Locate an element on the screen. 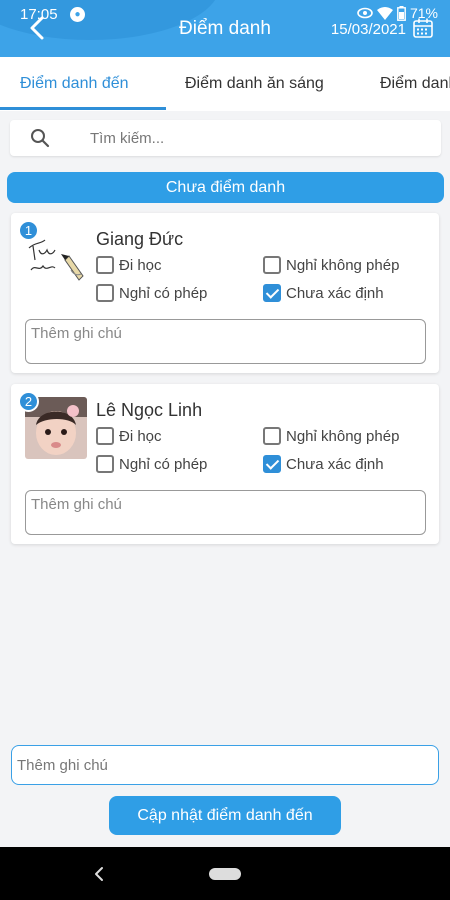  general-note-field is located at coordinates (225, 765).